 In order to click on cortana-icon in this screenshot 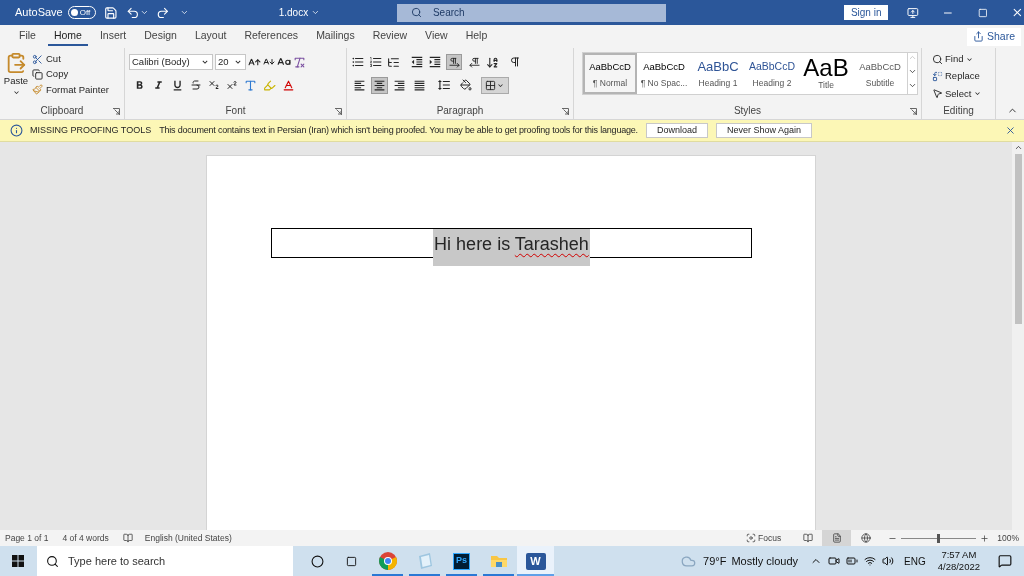, I will do `click(317, 561)`.